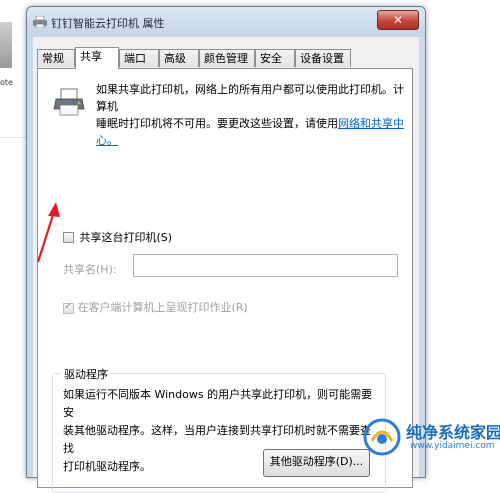  I want to click on tab-security: 安全, so click(275, 58).